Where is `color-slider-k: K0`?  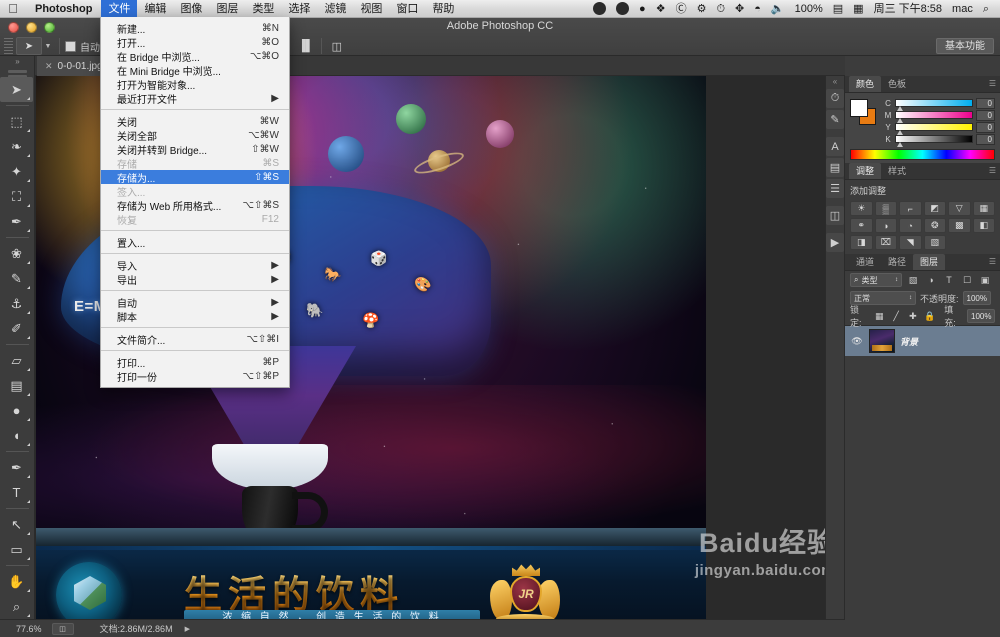 color-slider-k: K0 is located at coordinates (939, 140).